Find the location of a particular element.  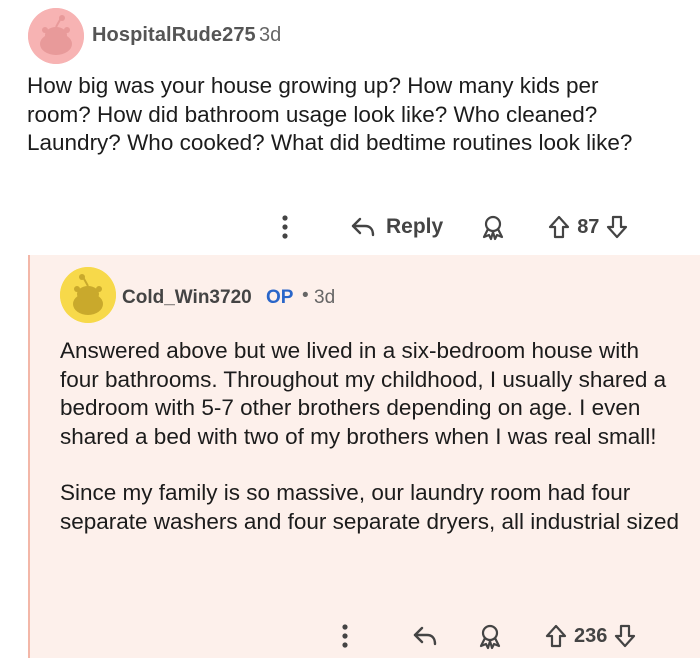

comment-actions: 236 is located at coordinates (488, 636).